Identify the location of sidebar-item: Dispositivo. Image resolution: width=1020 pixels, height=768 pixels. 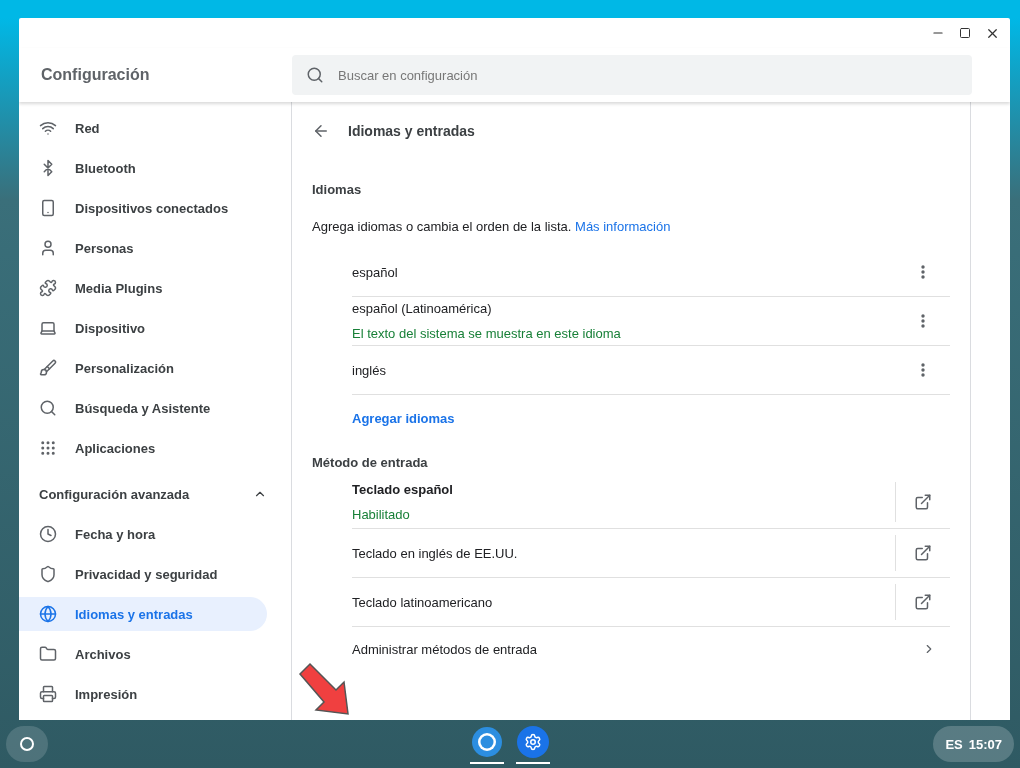
(143, 328).